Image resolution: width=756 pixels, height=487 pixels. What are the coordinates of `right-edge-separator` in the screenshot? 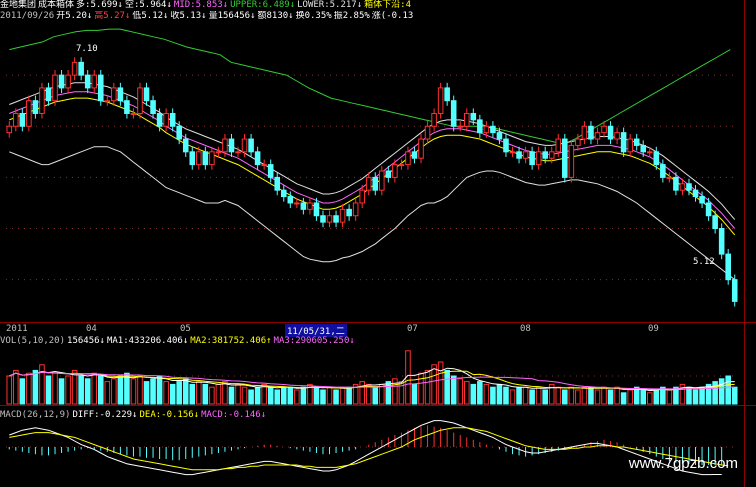 It's located at (744, 243).